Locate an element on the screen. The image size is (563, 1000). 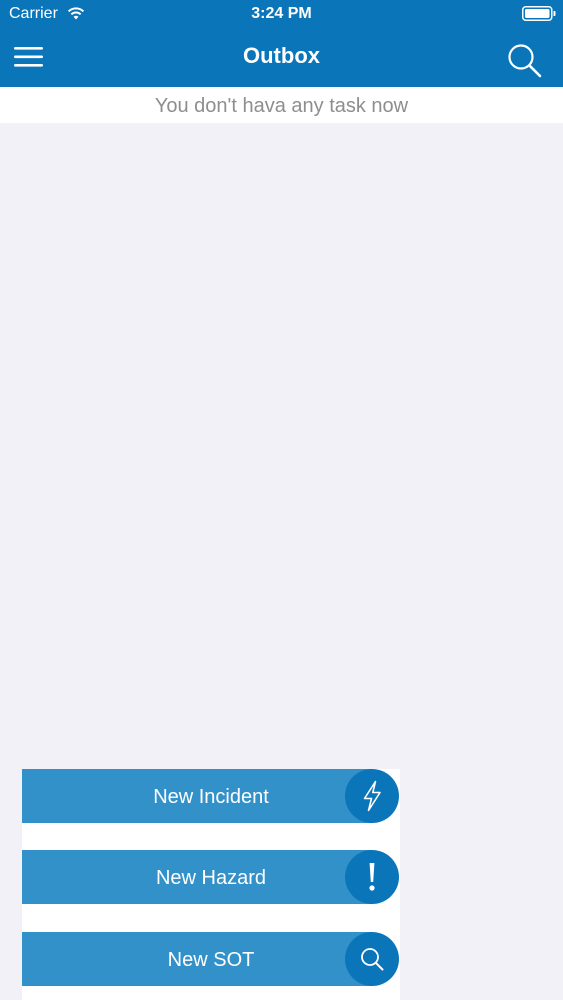
new-incident-row: New Incident is located at coordinates (211, 796).